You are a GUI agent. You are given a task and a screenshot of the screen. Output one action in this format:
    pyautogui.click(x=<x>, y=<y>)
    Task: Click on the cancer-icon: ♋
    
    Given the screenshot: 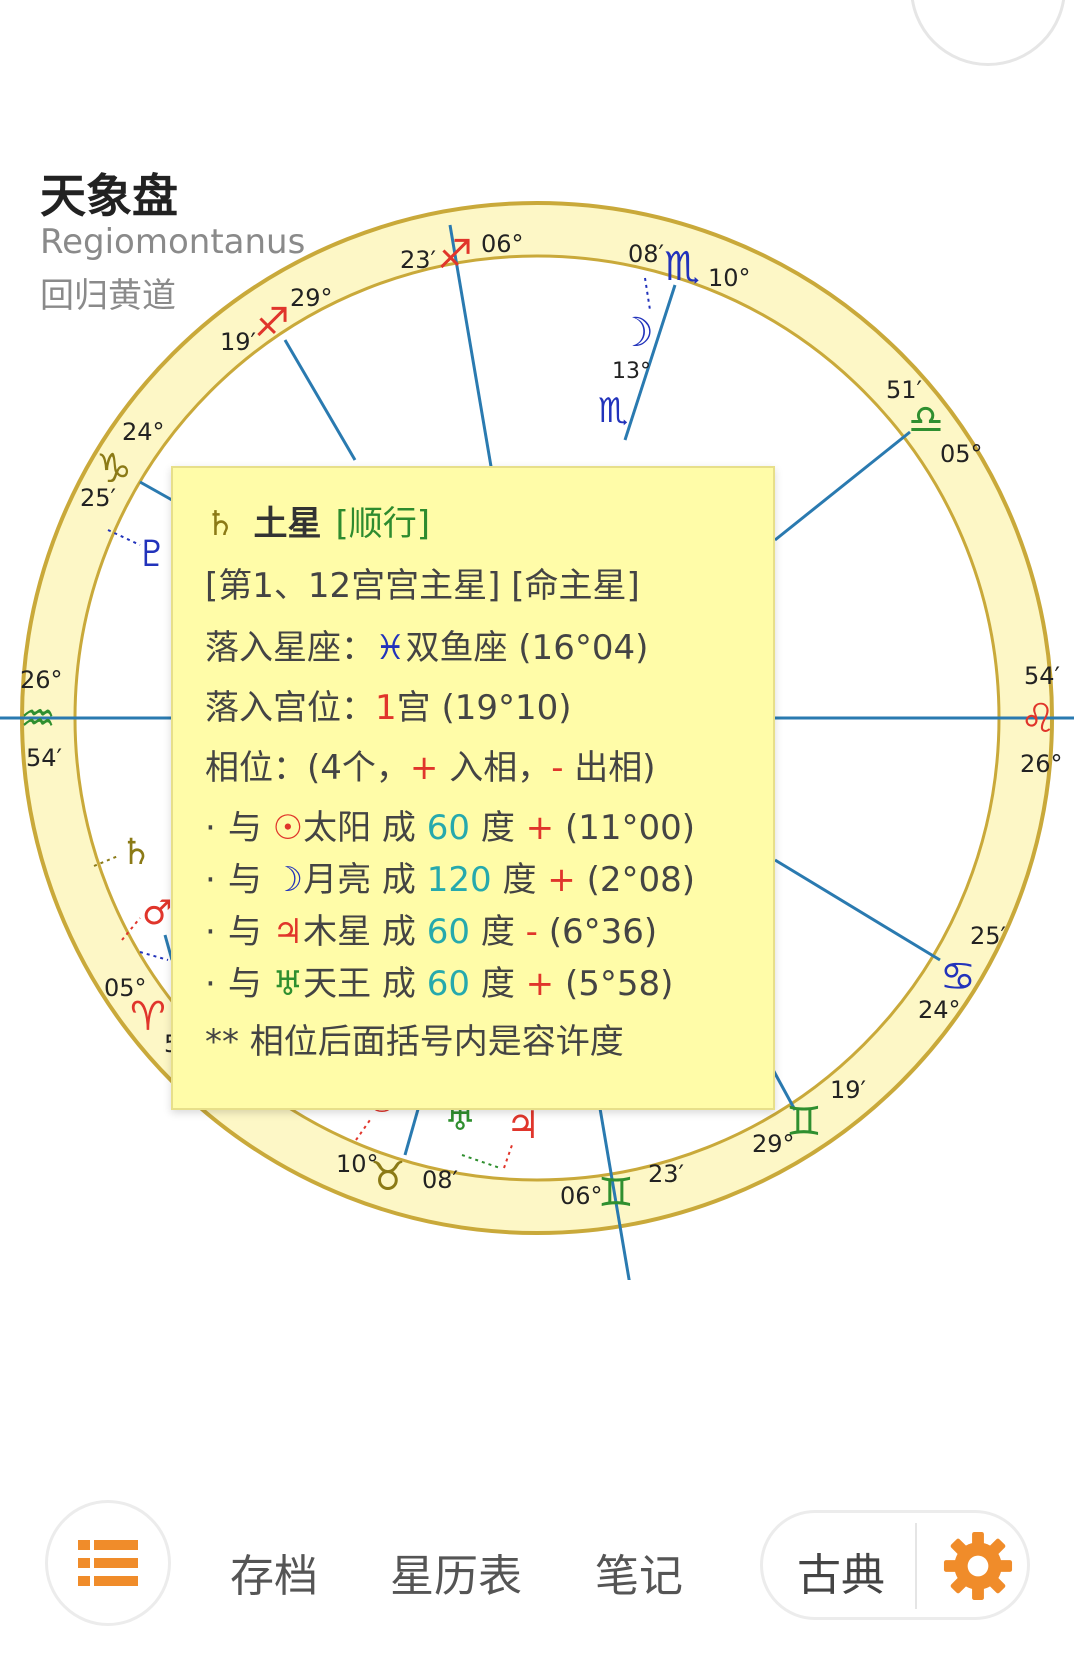 What is the action you would take?
    pyautogui.click(x=958, y=977)
    